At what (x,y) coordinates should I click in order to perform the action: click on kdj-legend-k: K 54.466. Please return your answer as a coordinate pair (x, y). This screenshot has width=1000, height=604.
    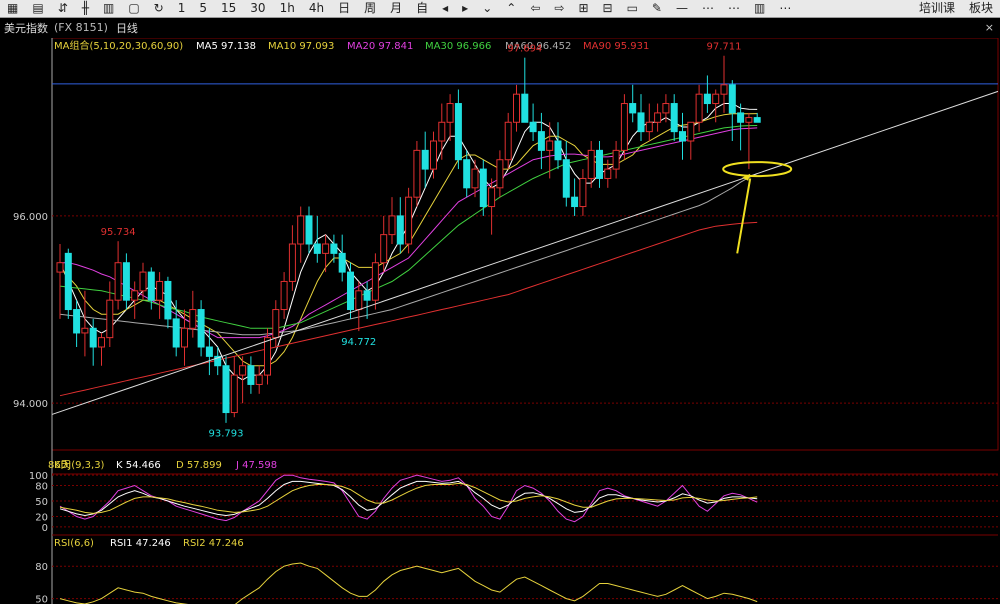
    Looking at the image, I should click on (138, 465).